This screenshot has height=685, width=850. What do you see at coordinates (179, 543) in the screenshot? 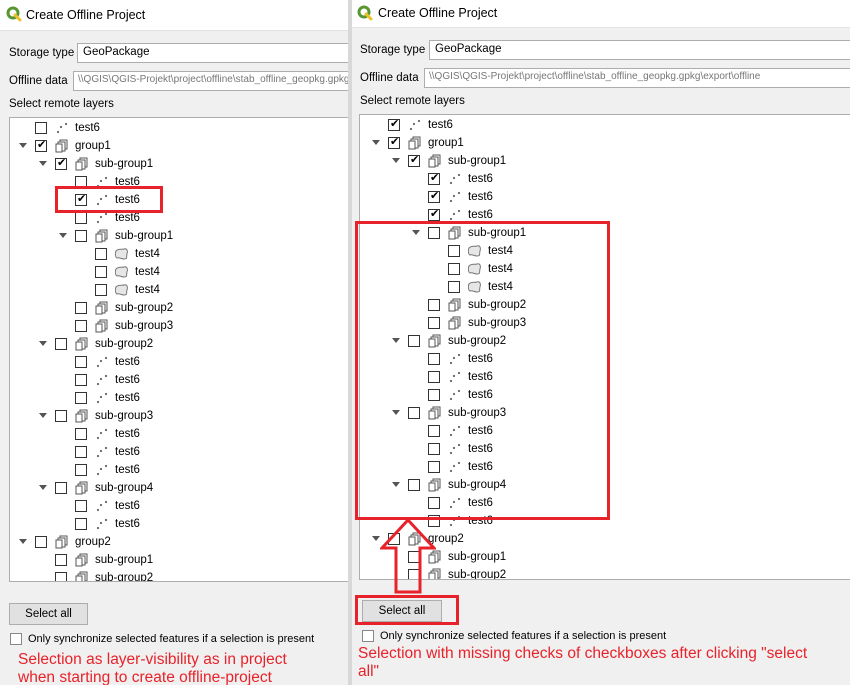
I see `tree-row: group2` at bounding box center [179, 543].